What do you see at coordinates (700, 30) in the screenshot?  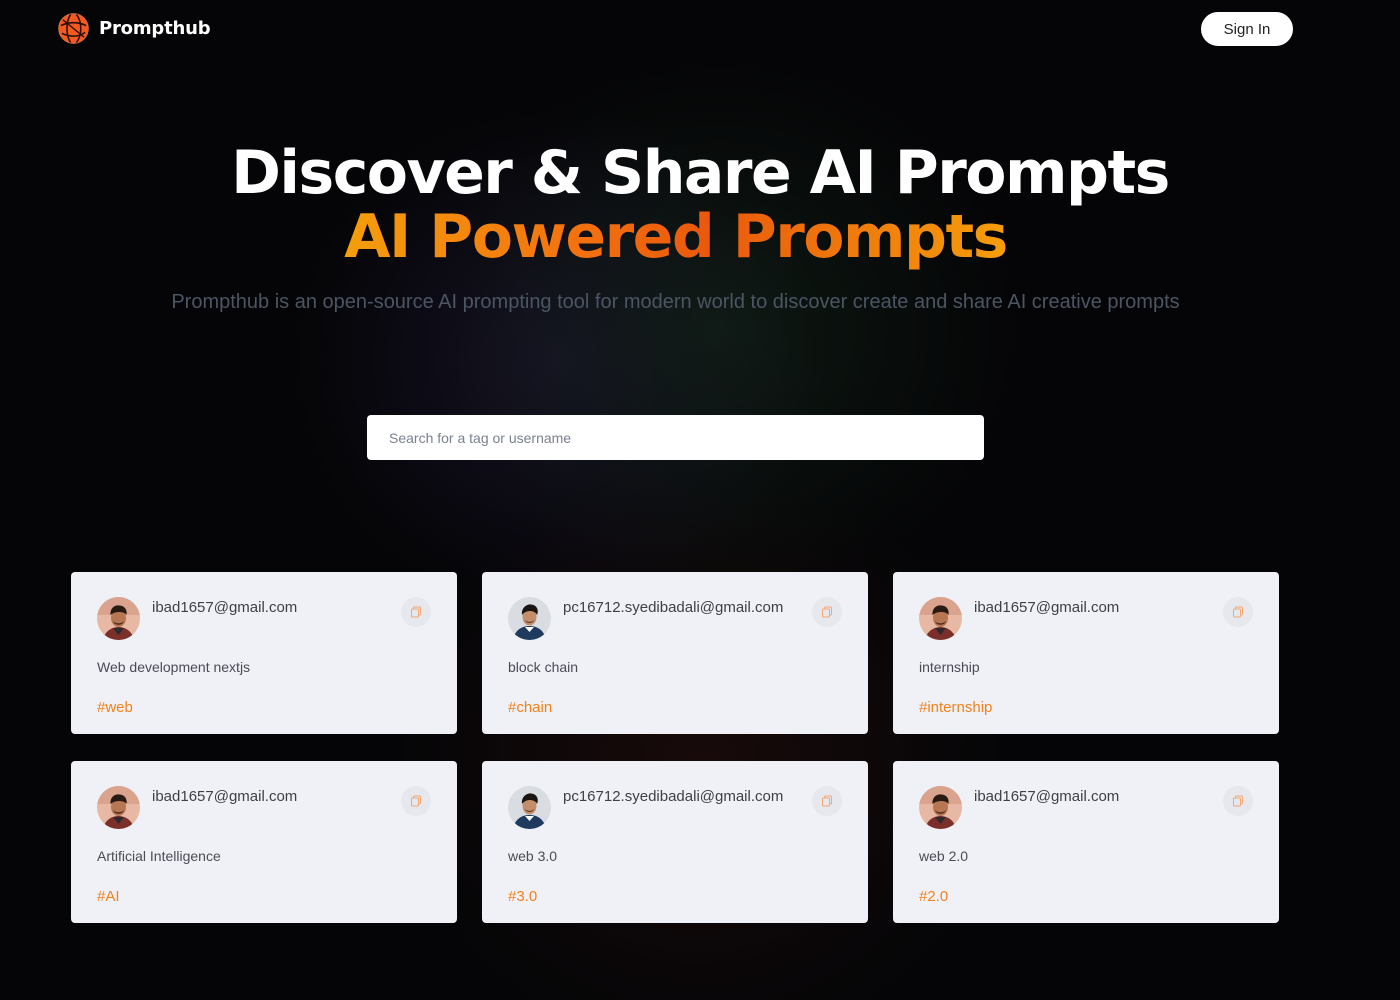 I see `navbar: Prompthub Sign In` at bounding box center [700, 30].